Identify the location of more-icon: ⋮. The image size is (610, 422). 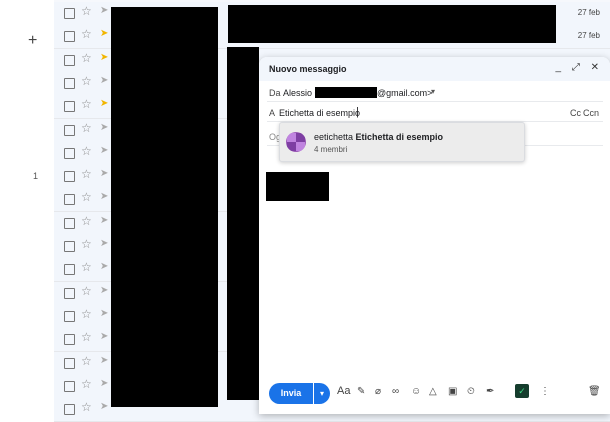
(545, 392).